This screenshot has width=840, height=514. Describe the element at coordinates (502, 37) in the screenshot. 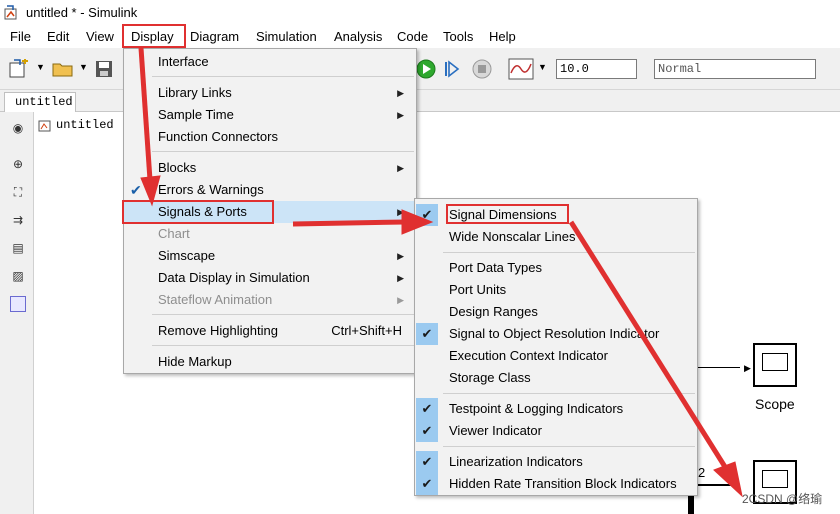

I see `menu-help: Help` at that location.